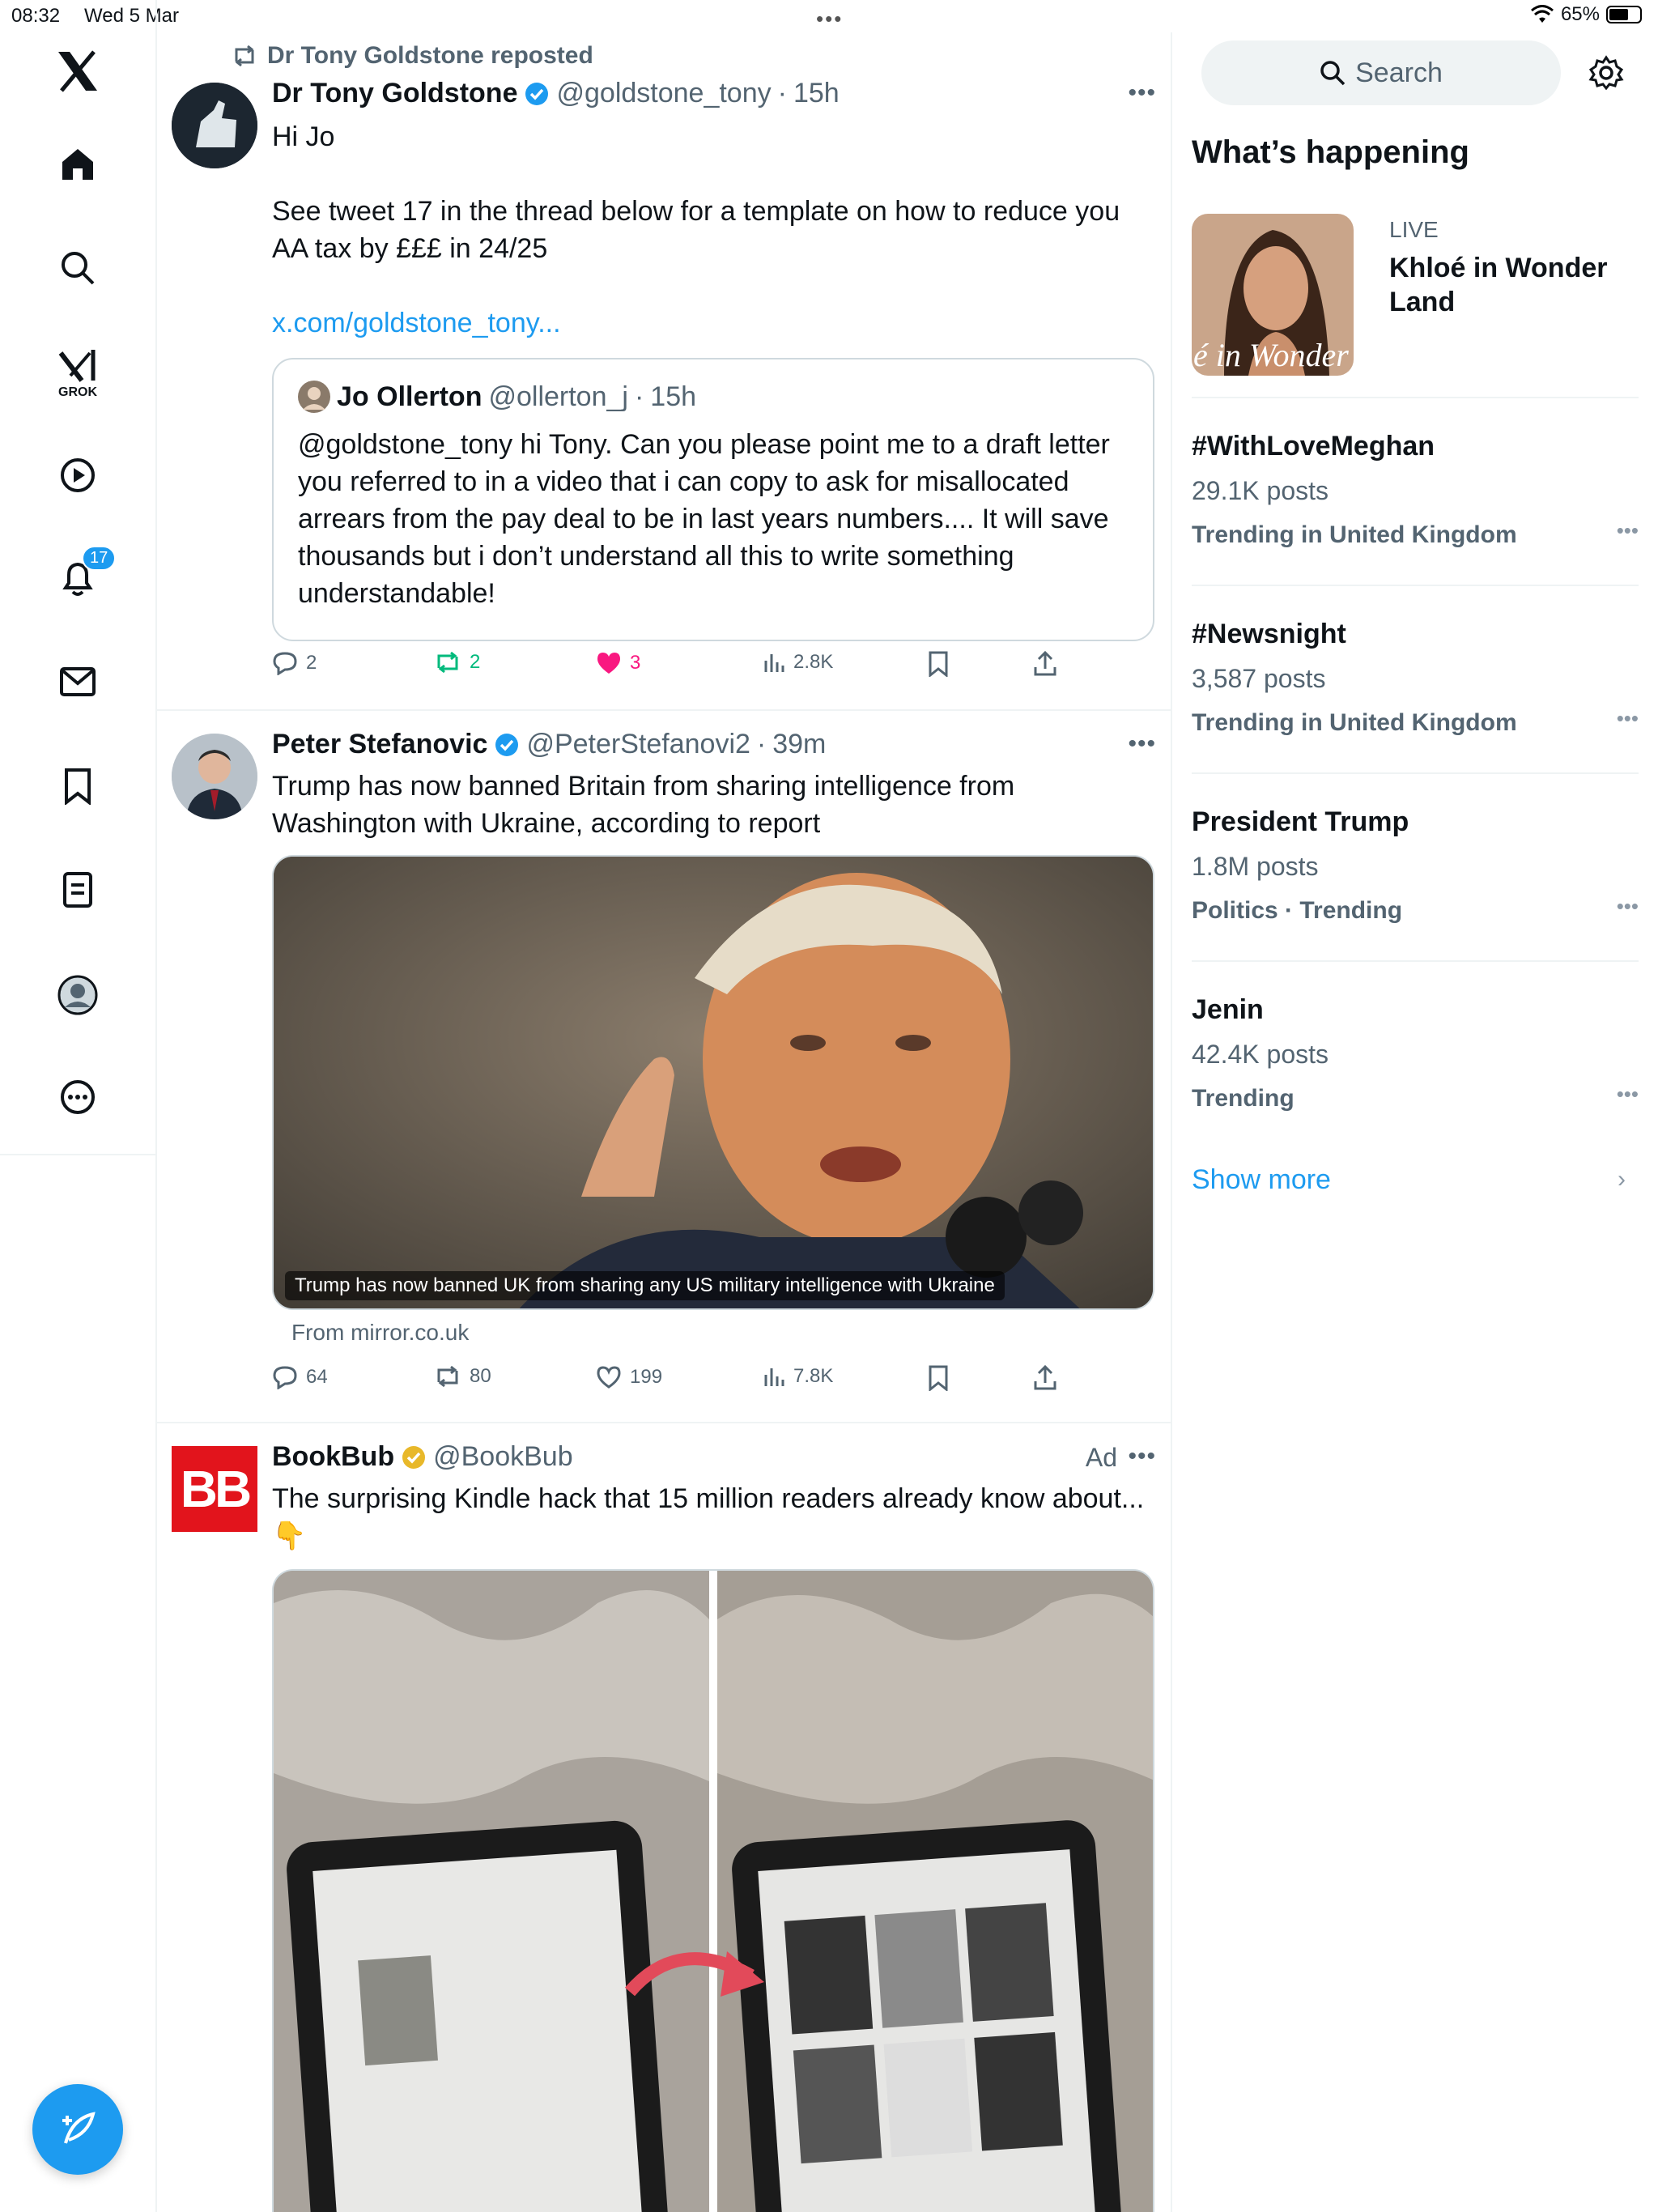 This screenshot has width=1658, height=2212. What do you see at coordinates (1273, 295) in the screenshot?
I see `live-event-image: é in Wonder l` at bounding box center [1273, 295].